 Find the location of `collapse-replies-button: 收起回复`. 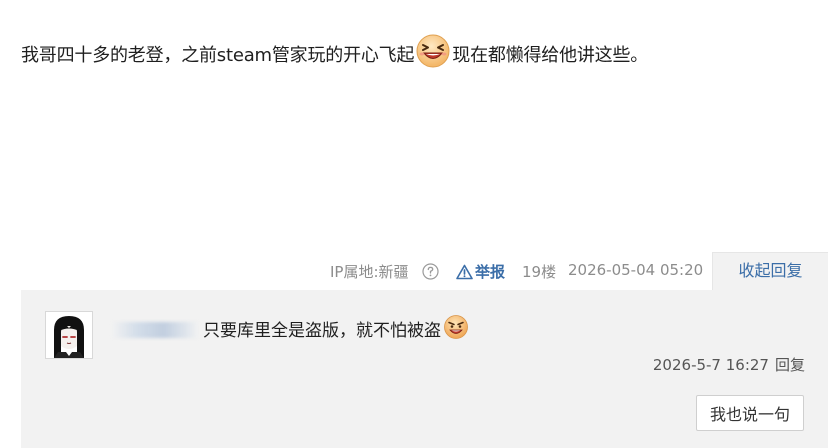

collapse-replies-button: 收起回复 is located at coordinates (770, 271).